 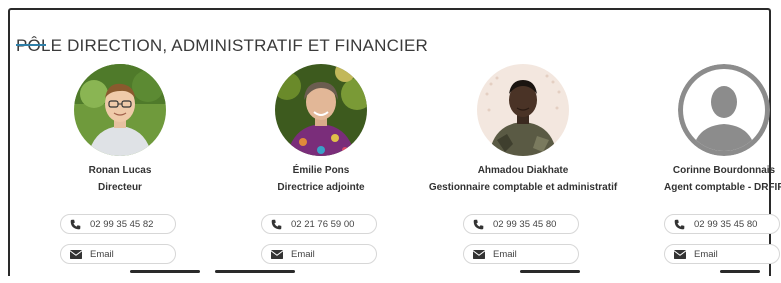 I want to click on title-underline, so click(x=31, y=45).